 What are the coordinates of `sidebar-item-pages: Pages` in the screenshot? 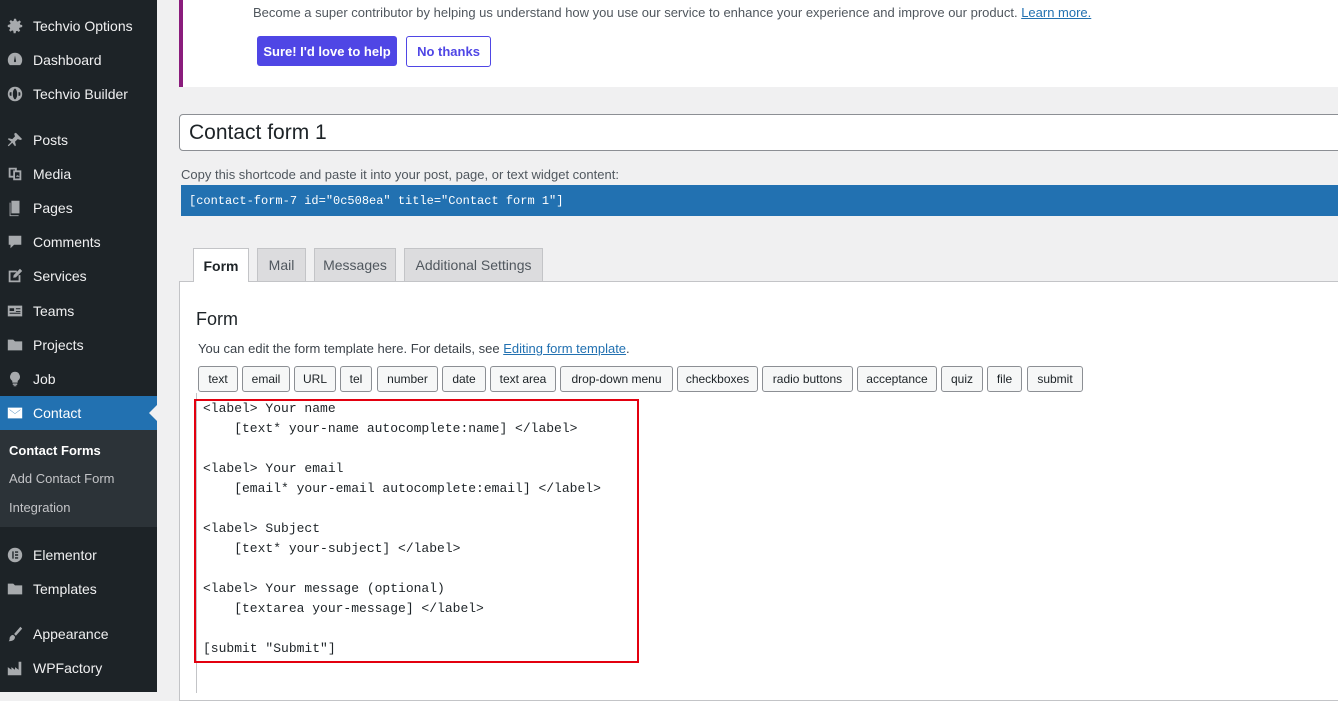 It's located at (78, 208).